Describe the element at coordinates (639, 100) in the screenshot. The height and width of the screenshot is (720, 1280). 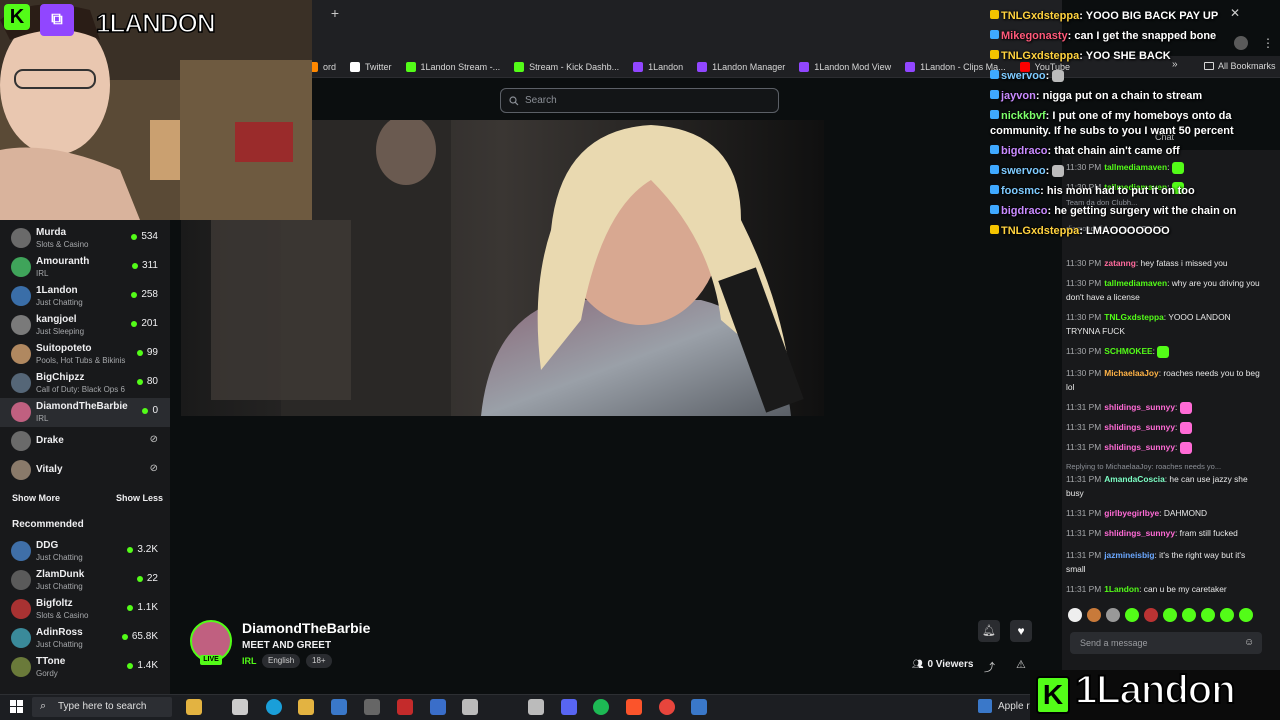
I see `search-bar: Search` at that location.